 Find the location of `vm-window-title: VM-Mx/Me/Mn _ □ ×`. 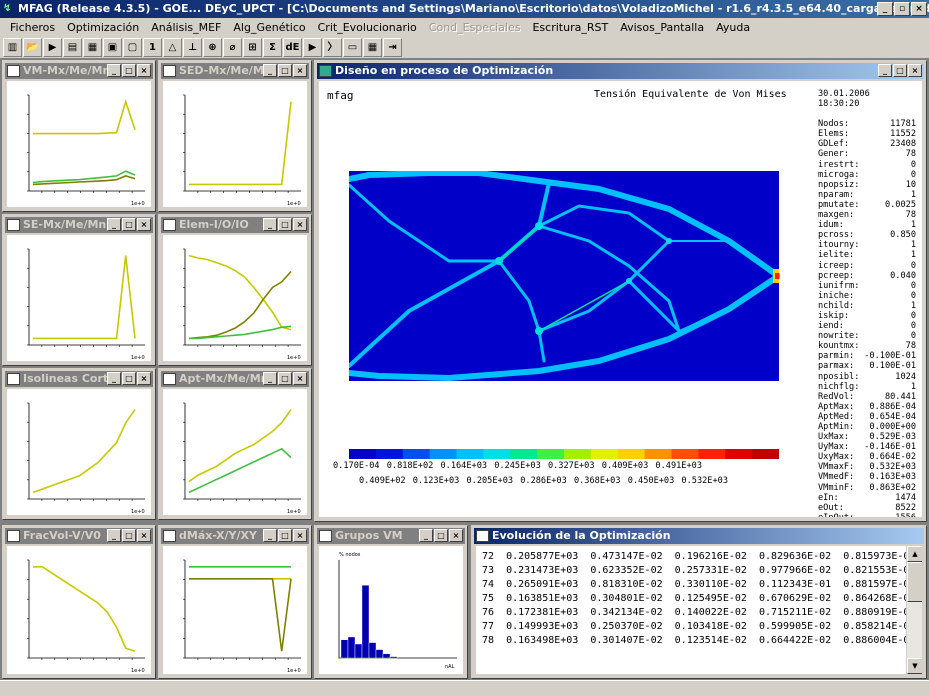

vm-window-title: VM-Mx/Me/Mn _ □ × is located at coordinates (79, 71).